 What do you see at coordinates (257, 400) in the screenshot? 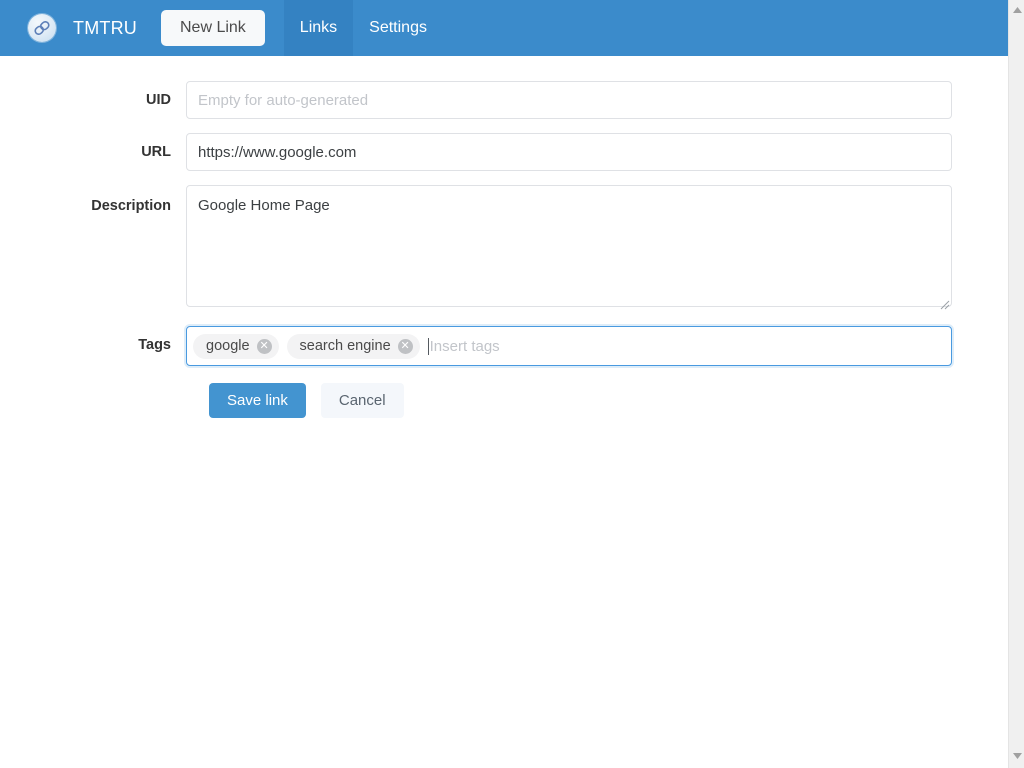
I see `save-link-button: Save link` at bounding box center [257, 400].